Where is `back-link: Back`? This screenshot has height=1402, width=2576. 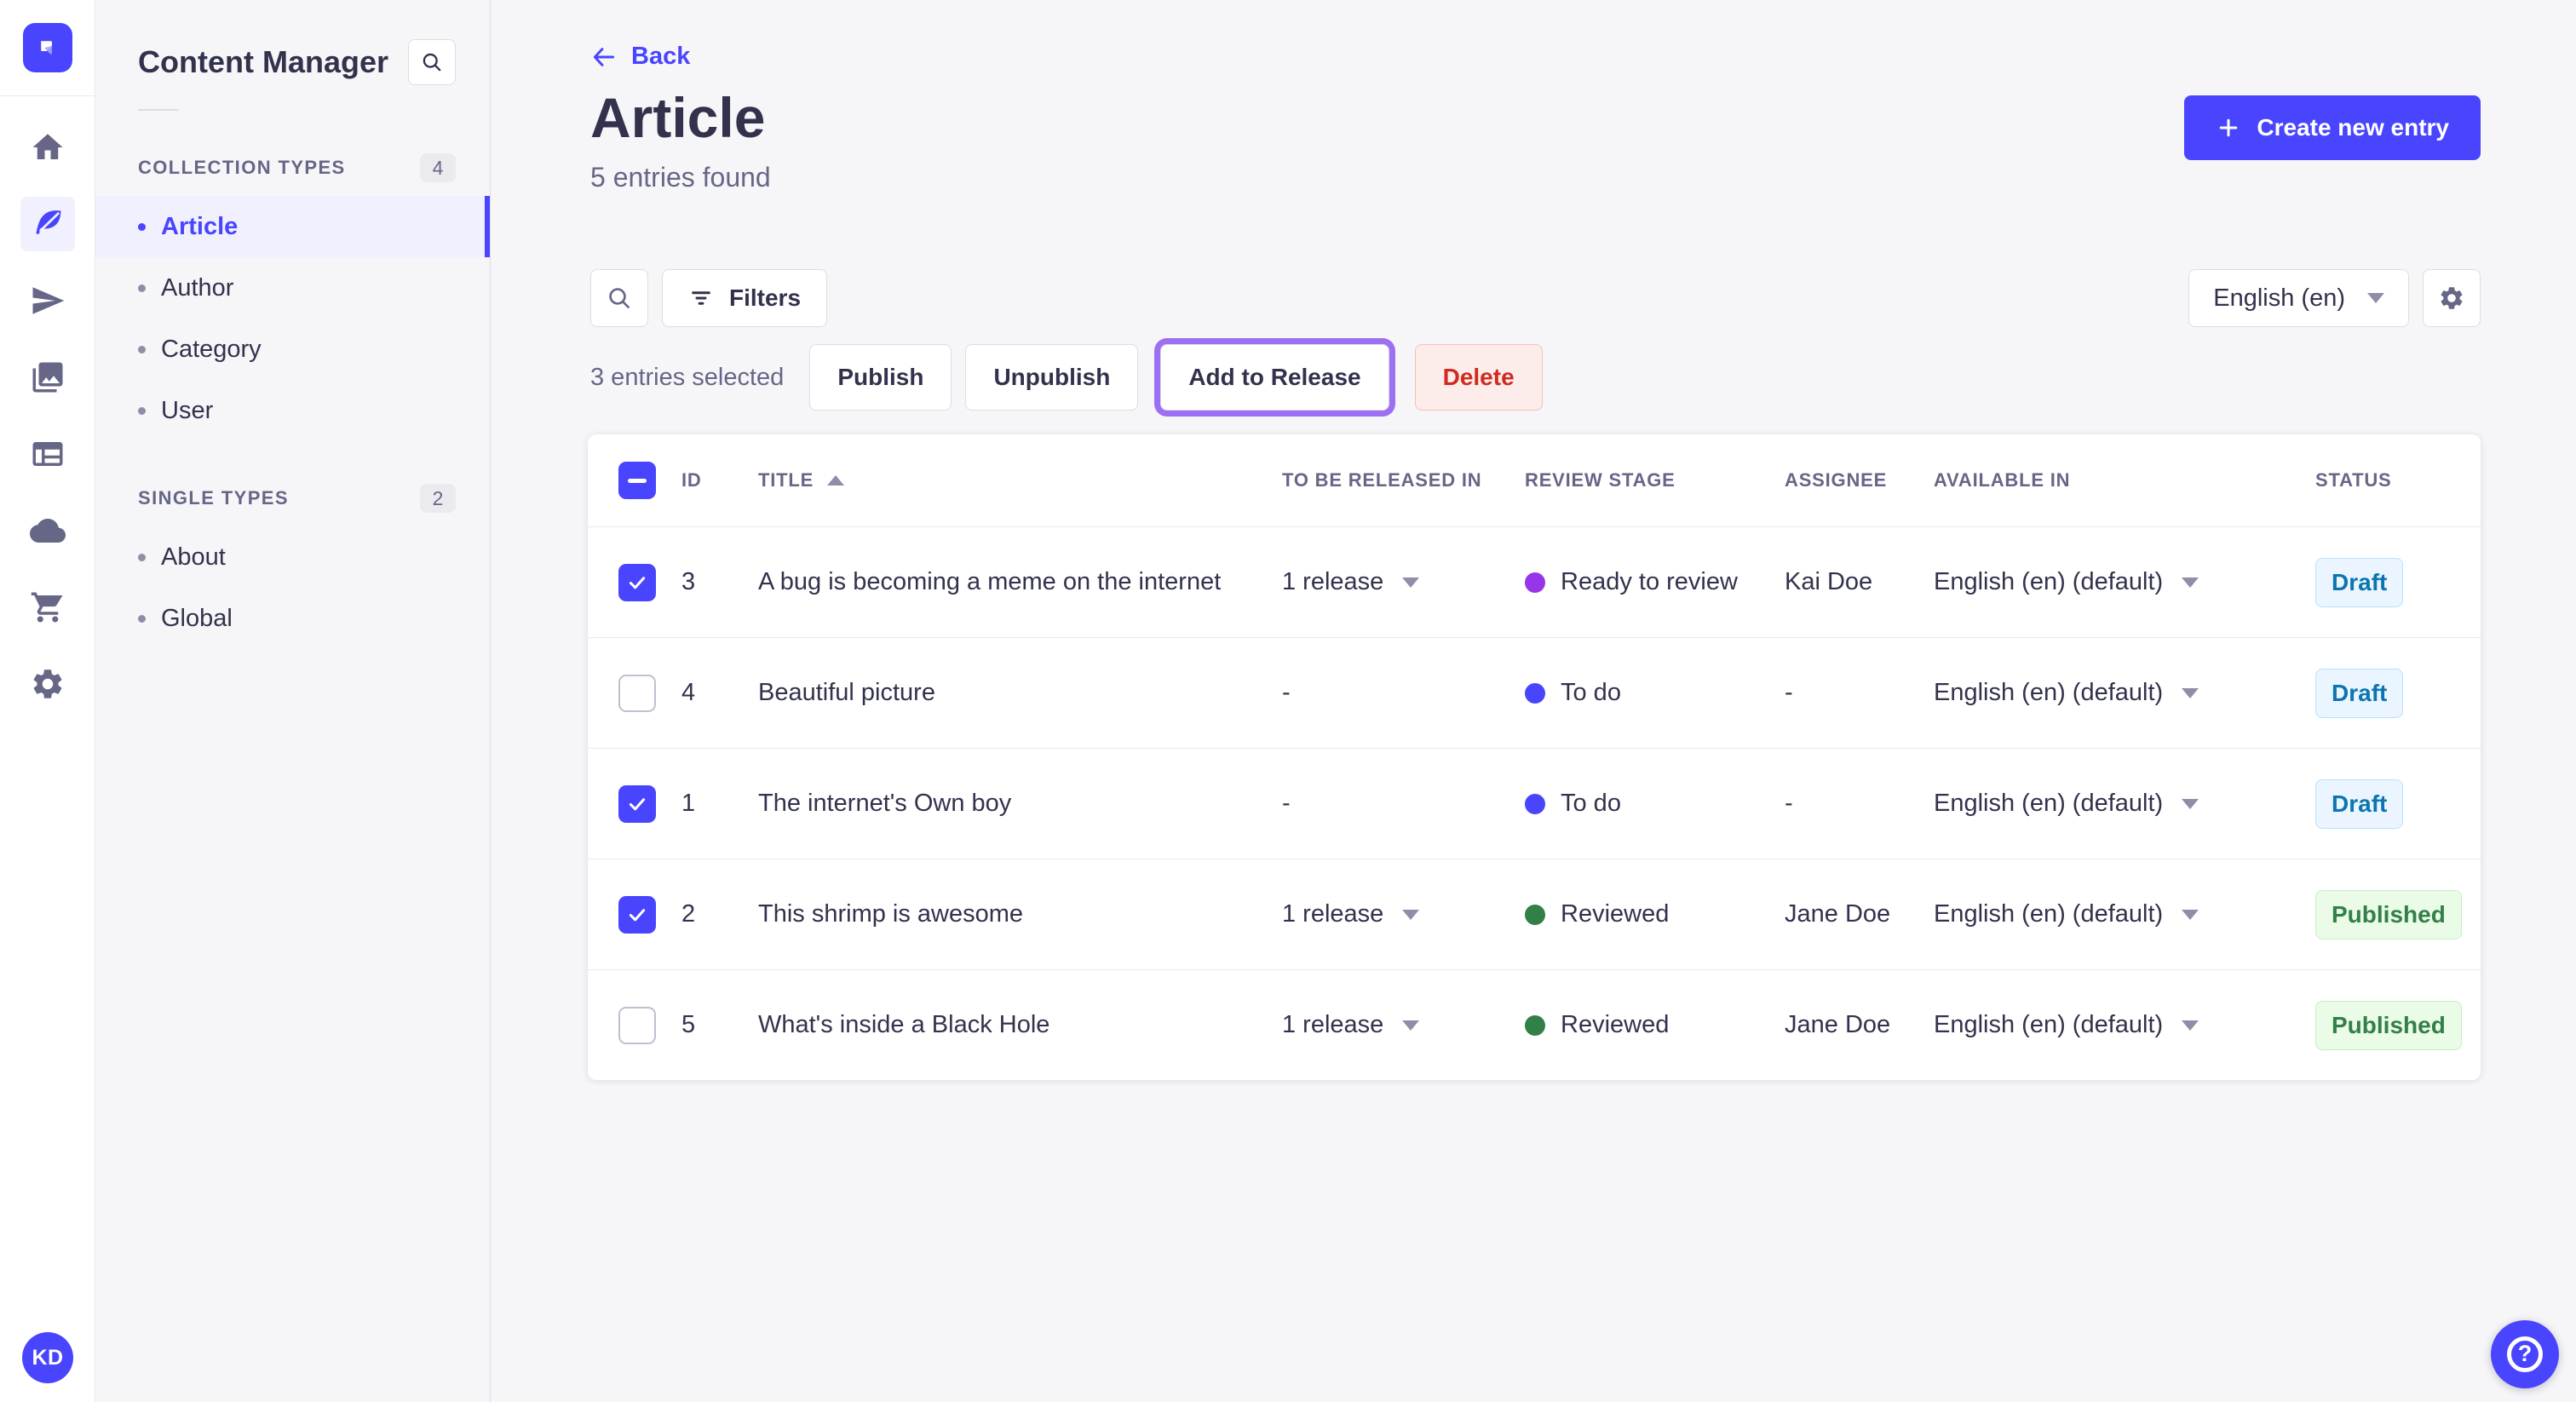
back-link: Back is located at coordinates (640, 57).